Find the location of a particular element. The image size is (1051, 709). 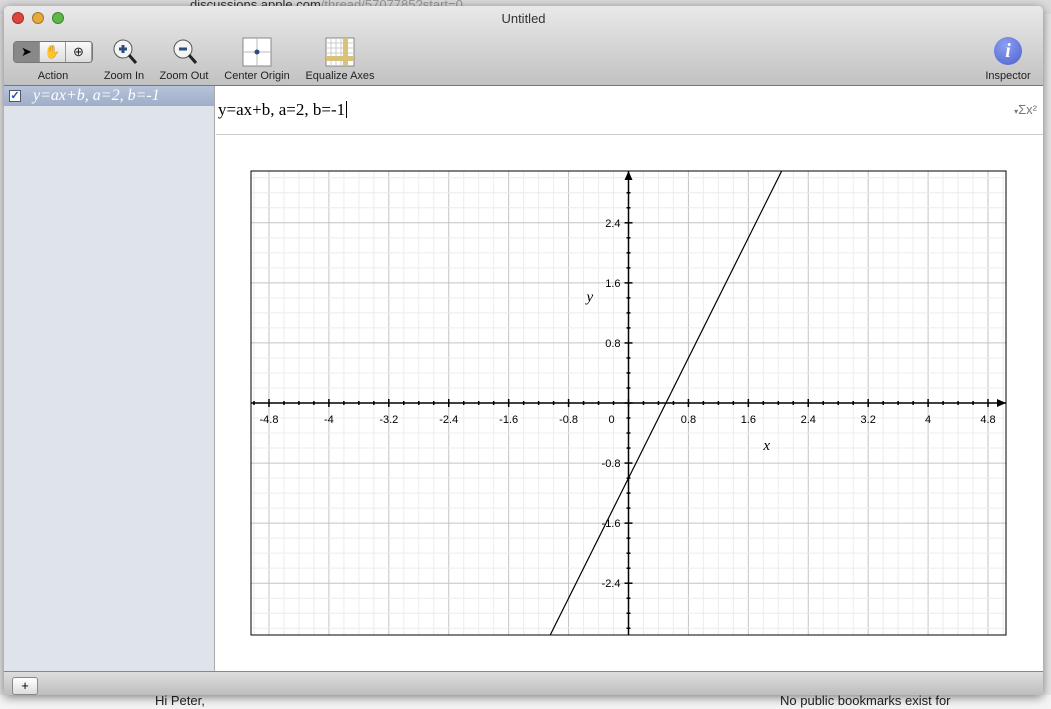

x-tick-label: -2.4 is located at coordinates (448, 420).